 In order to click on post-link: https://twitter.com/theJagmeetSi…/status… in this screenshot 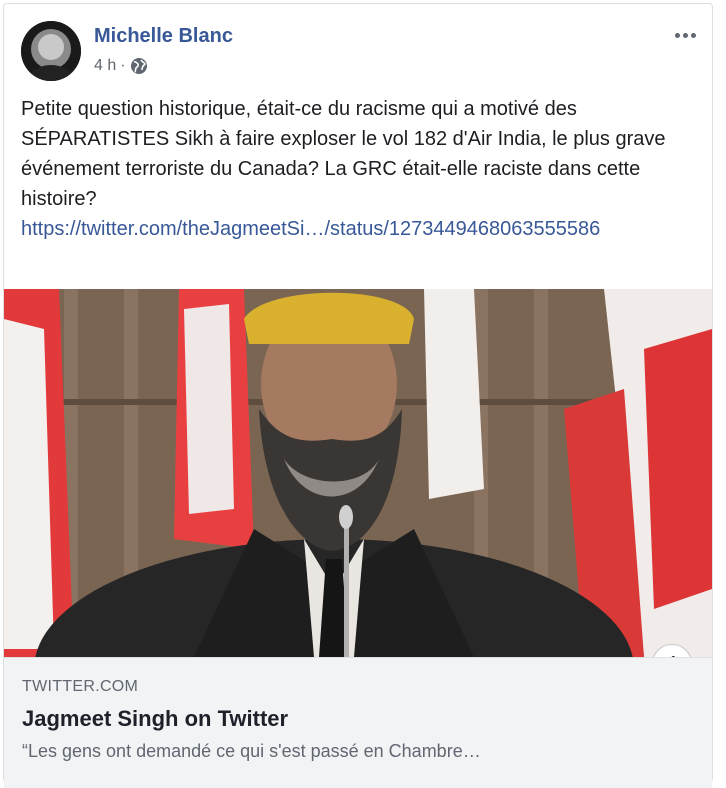, I will do `click(310, 229)`.